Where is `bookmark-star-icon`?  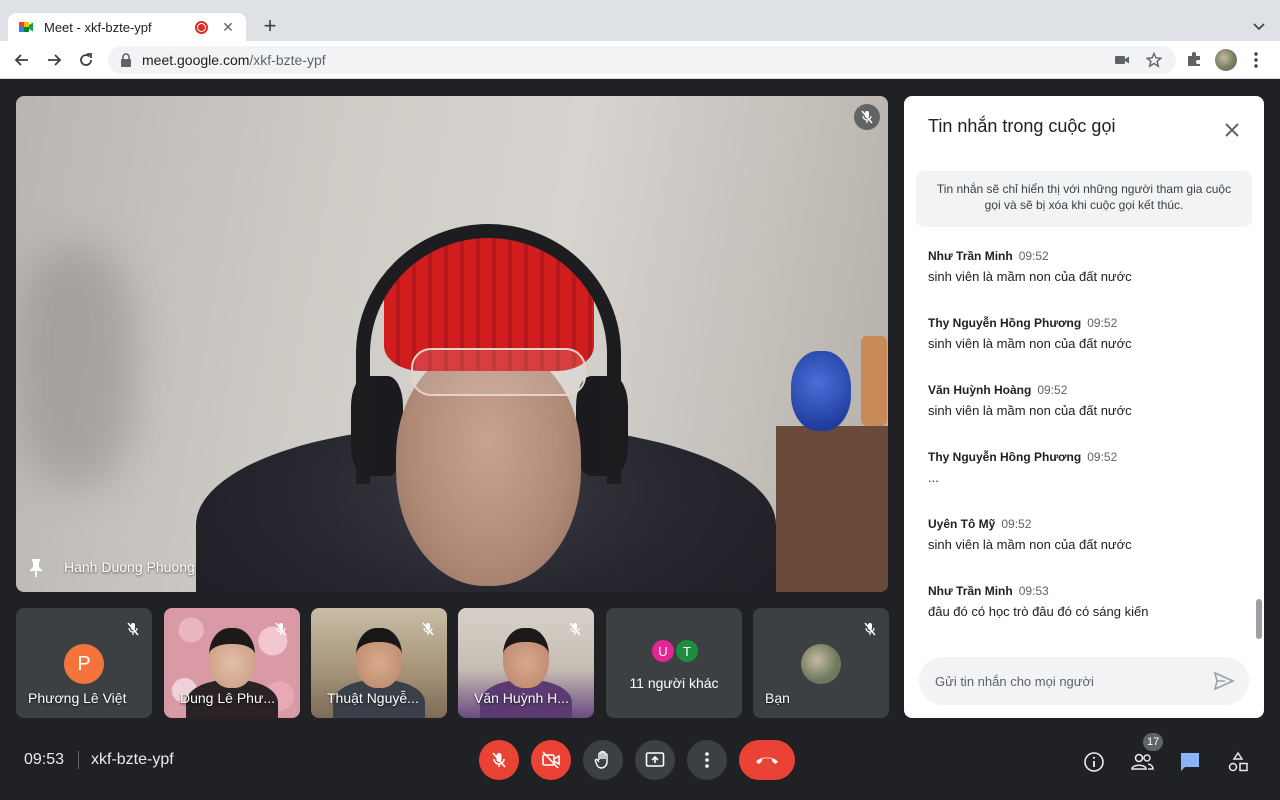 bookmark-star-icon is located at coordinates (1154, 60).